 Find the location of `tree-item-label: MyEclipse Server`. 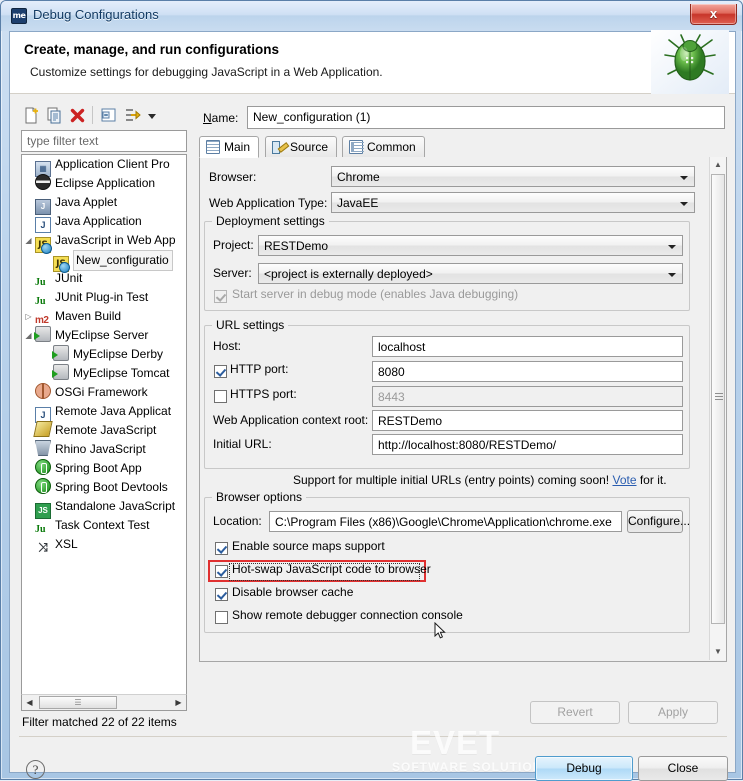

tree-item-label: MyEclipse Server is located at coordinates (102, 335).